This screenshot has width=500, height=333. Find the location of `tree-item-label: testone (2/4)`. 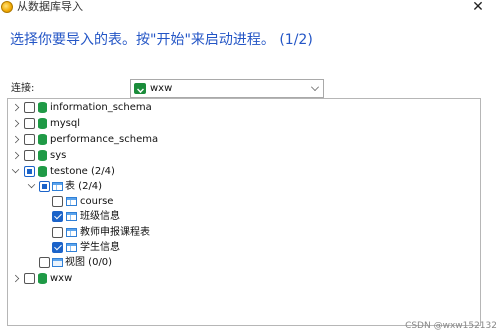

tree-item-label: testone (2/4) is located at coordinates (82, 171).